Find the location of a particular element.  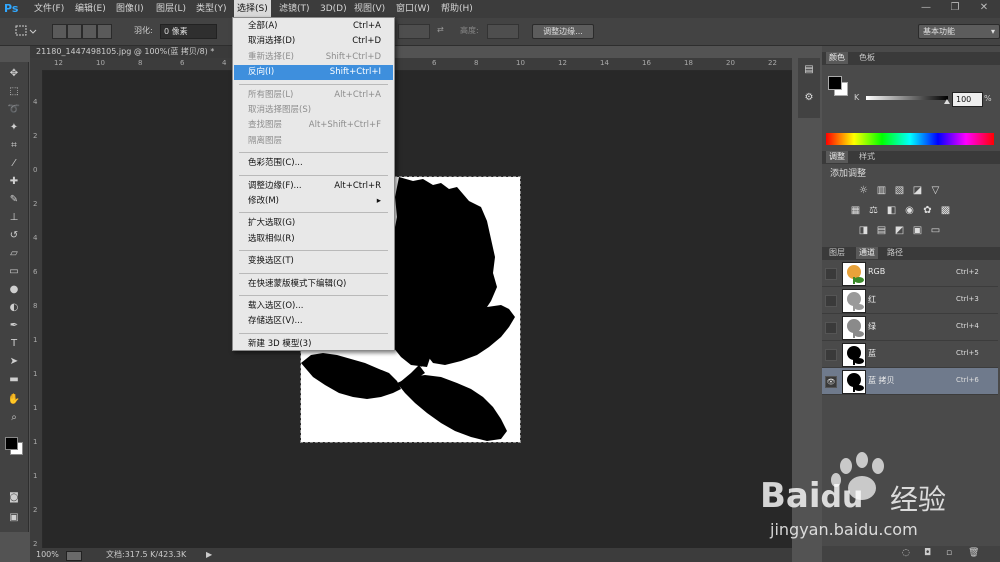

gradient-tool-icon: ▭ is located at coordinates (14, 272).